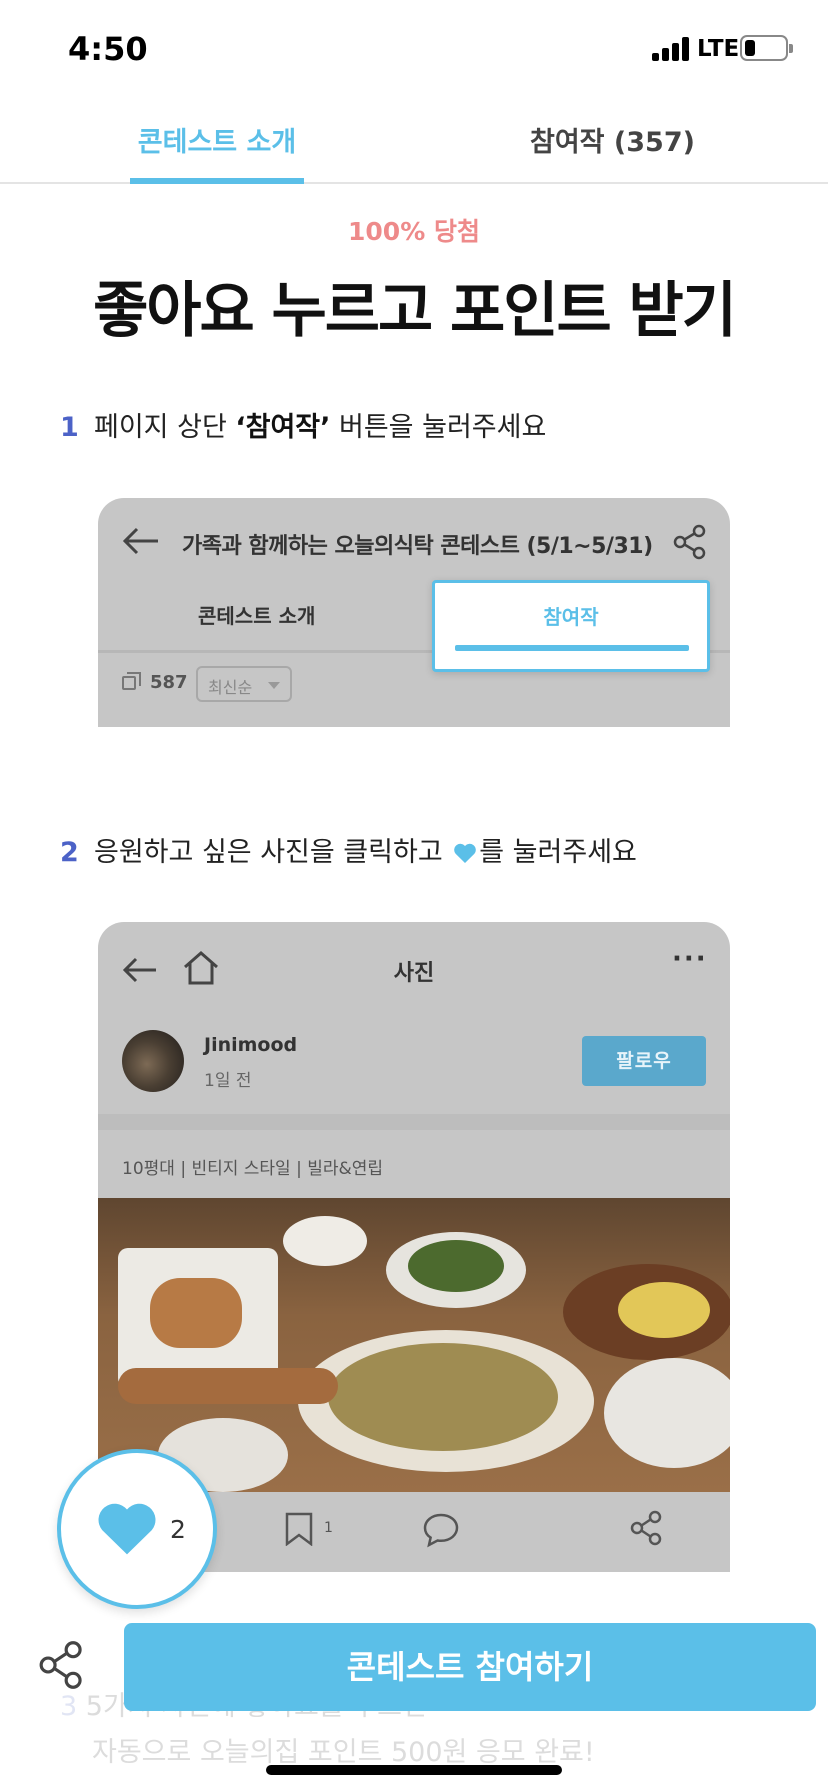  What do you see at coordinates (644, 1061) in the screenshot?
I see `follow-button: 팔로우` at bounding box center [644, 1061].